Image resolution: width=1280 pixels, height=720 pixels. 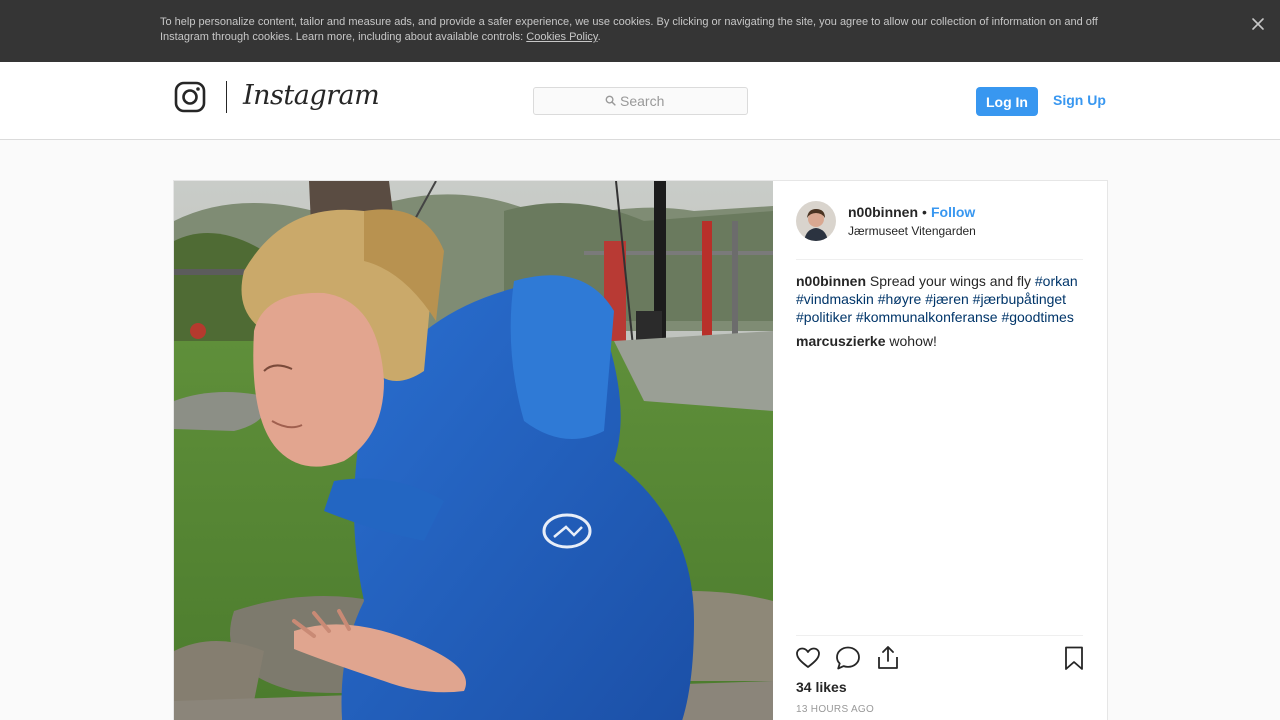 What do you see at coordinates (950, 281) in the screenshot?
I see `caption-text: Spread your wings and fly` at bounding box center [950, 281].